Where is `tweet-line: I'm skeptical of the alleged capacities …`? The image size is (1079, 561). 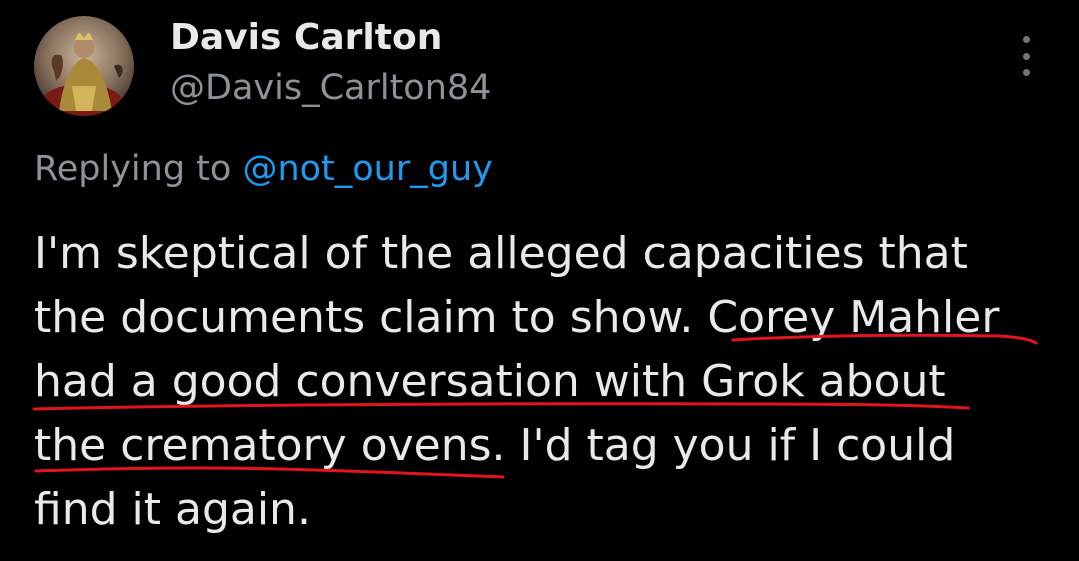 tweet-line: I'm skeptical of the alleged capacities … is located at coordinates (501, 253).